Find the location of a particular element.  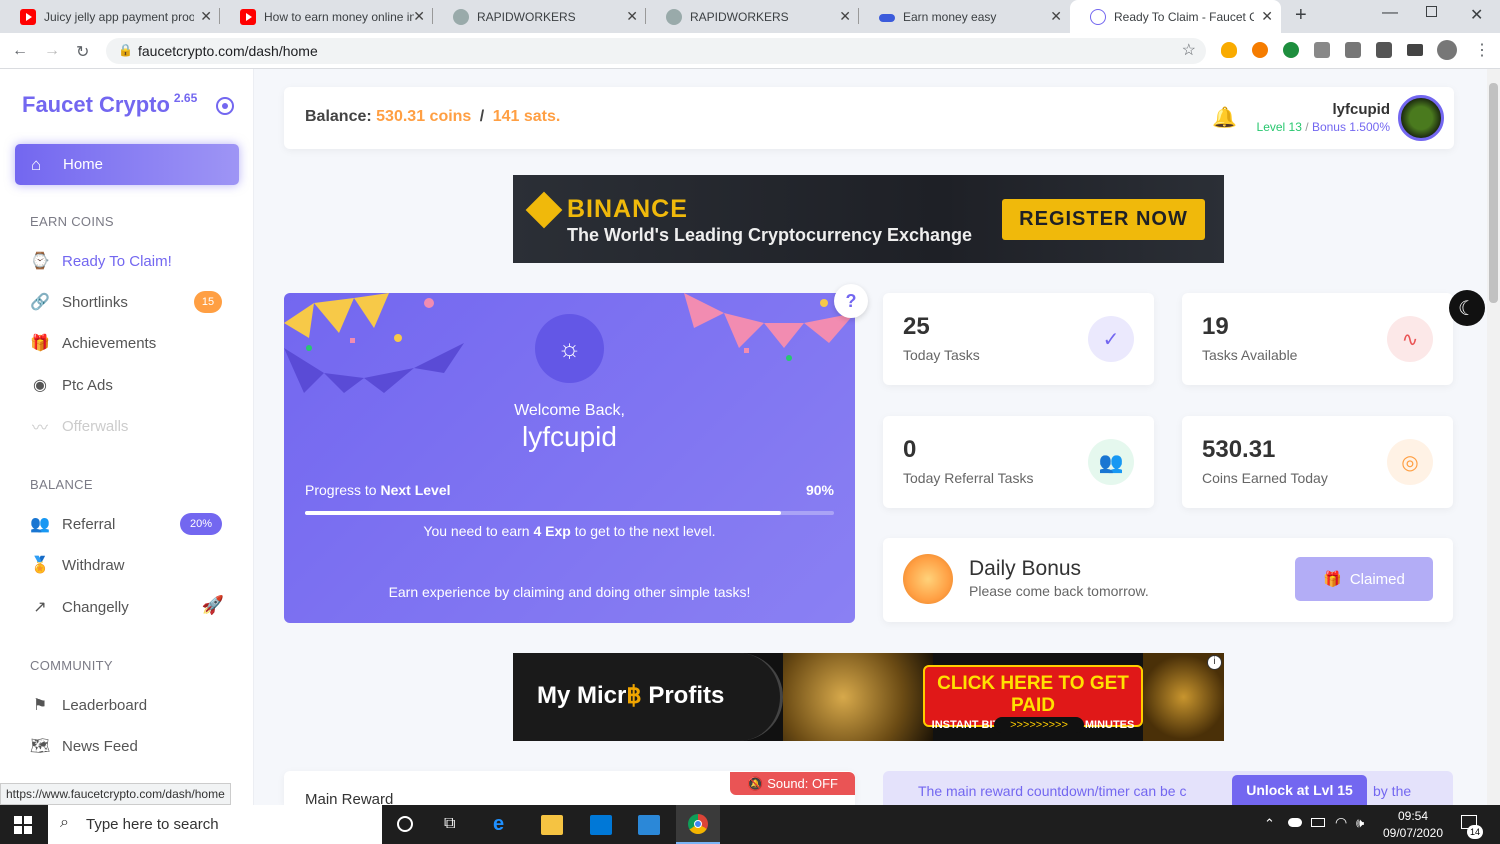

scrollbar is located at coordinates (1493, 437).